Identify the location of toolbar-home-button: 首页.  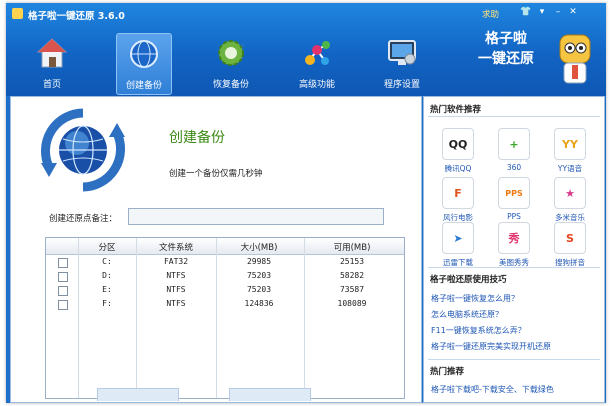
(52, 64).